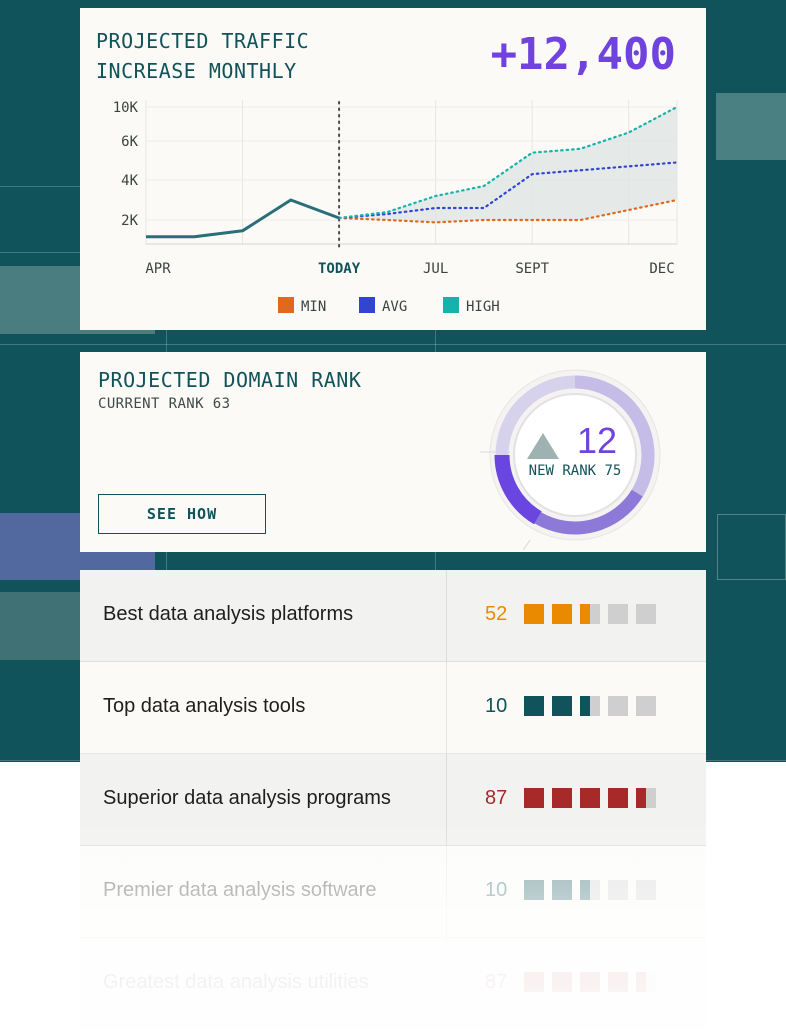 The image size is (786, 1034). I want to click on legend-swatch-min, so click(286, 305).